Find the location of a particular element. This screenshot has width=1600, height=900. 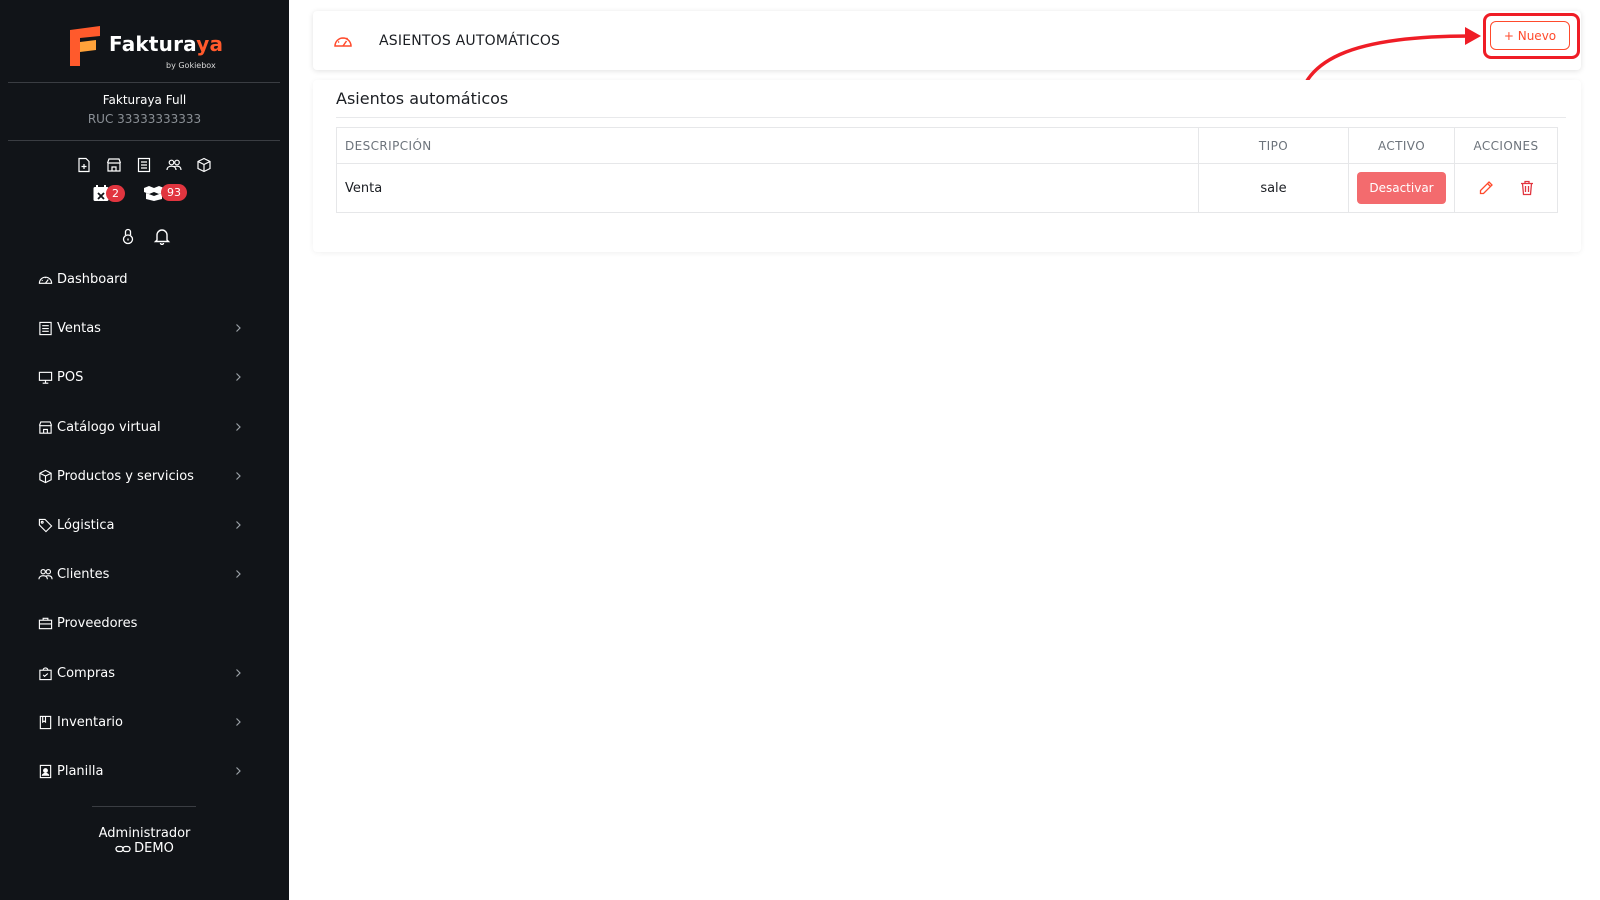

user-role: Administrador is located at coordinates (144, 833).